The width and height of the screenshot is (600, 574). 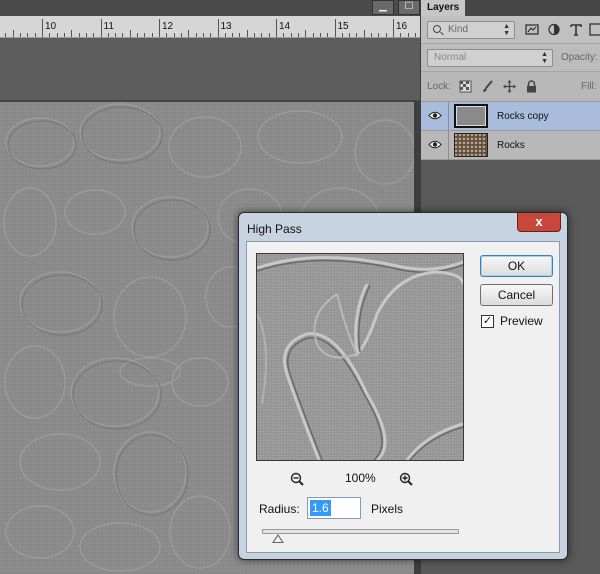 I want to click on pixel-filter-icon, so click(x=532, y=29).